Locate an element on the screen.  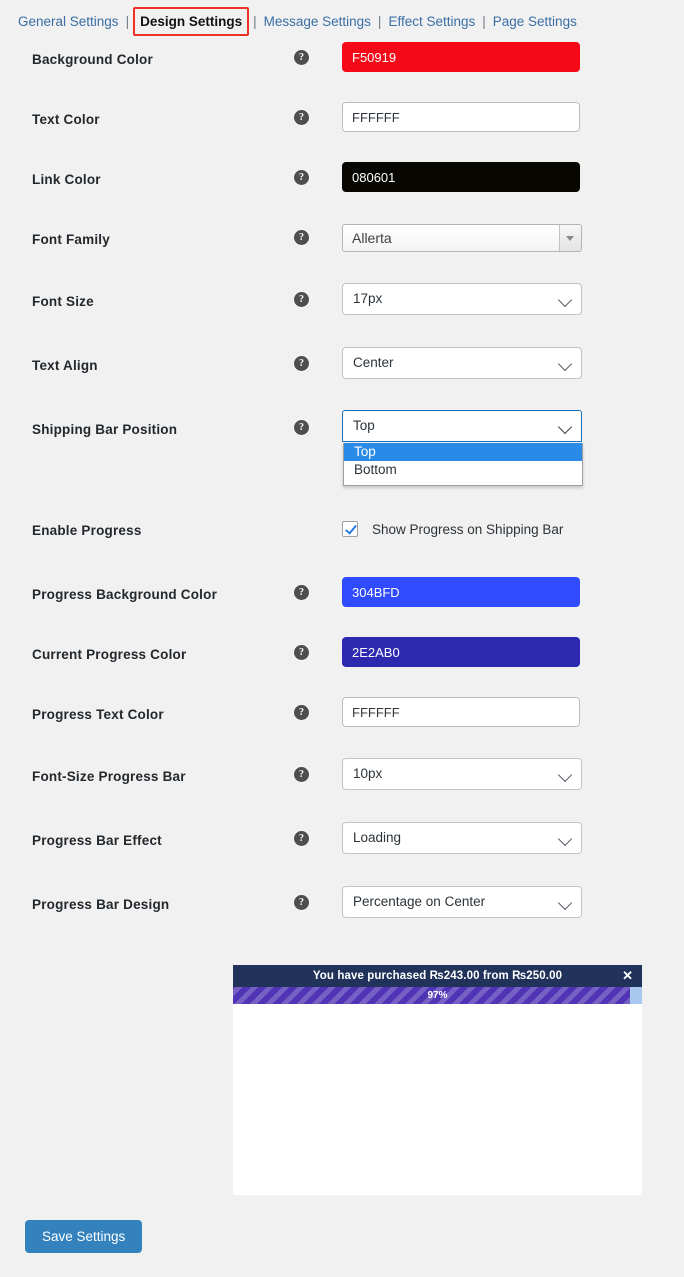
field-progress-background-color is located at coordinates (461, 592).